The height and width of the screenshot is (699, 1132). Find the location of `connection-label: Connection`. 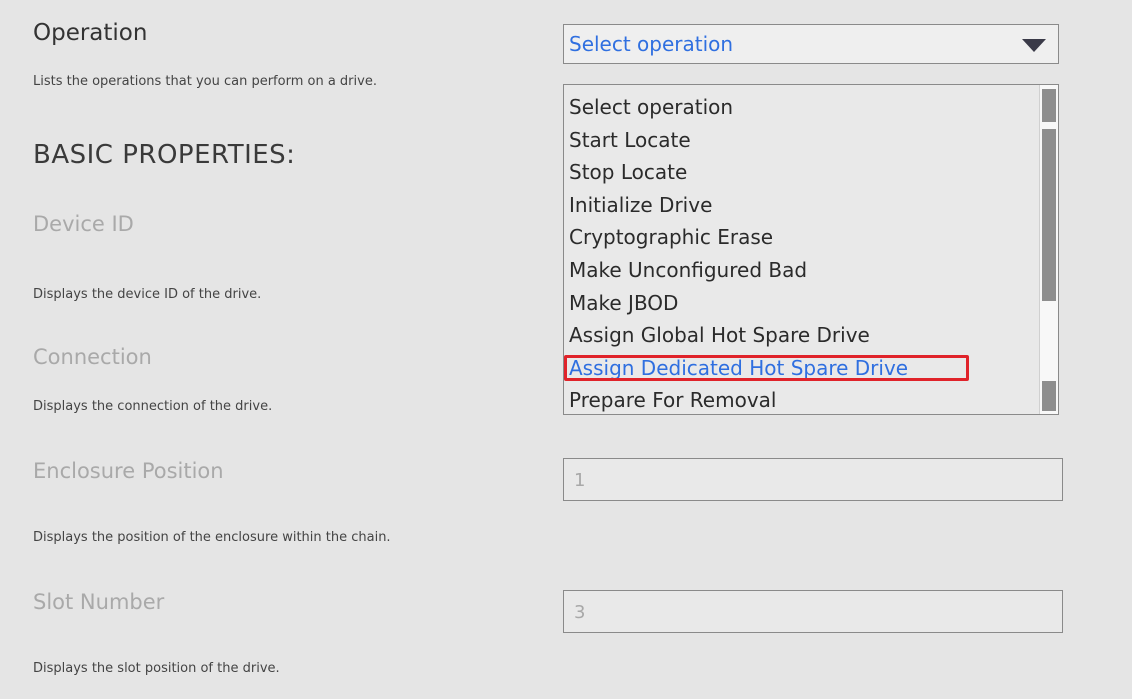

connection-label: Connection is located at coordinates (92, 357).